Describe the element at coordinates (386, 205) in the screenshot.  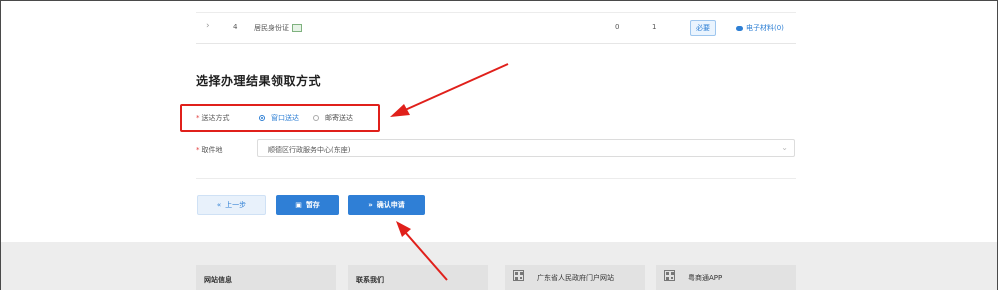
I see `confirm-application-button: » 确认申请` at that location.